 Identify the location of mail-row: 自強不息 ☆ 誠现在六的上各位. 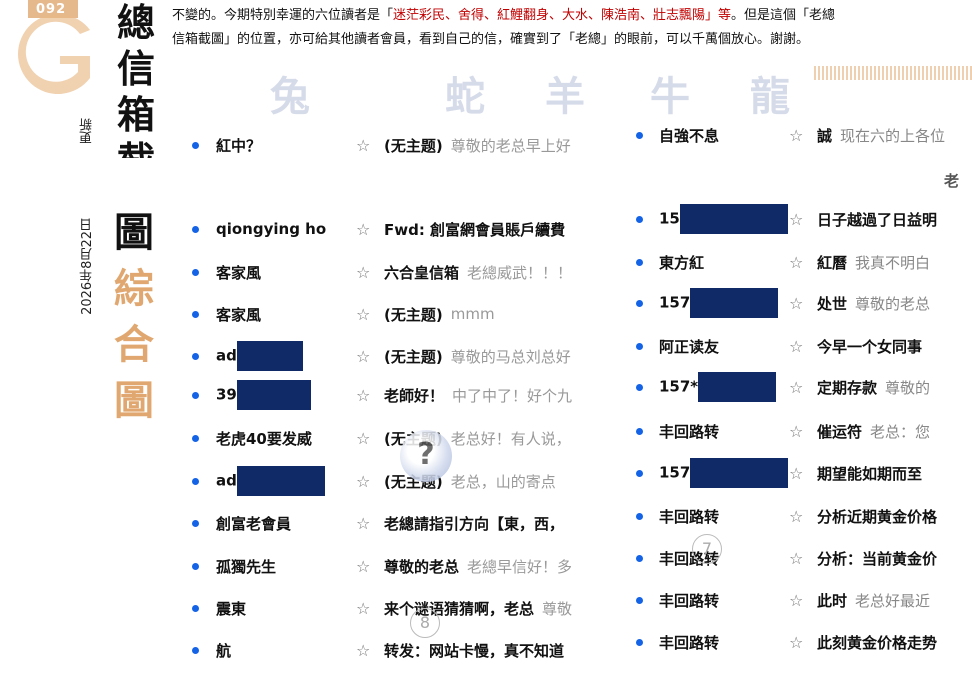
(804, 135).